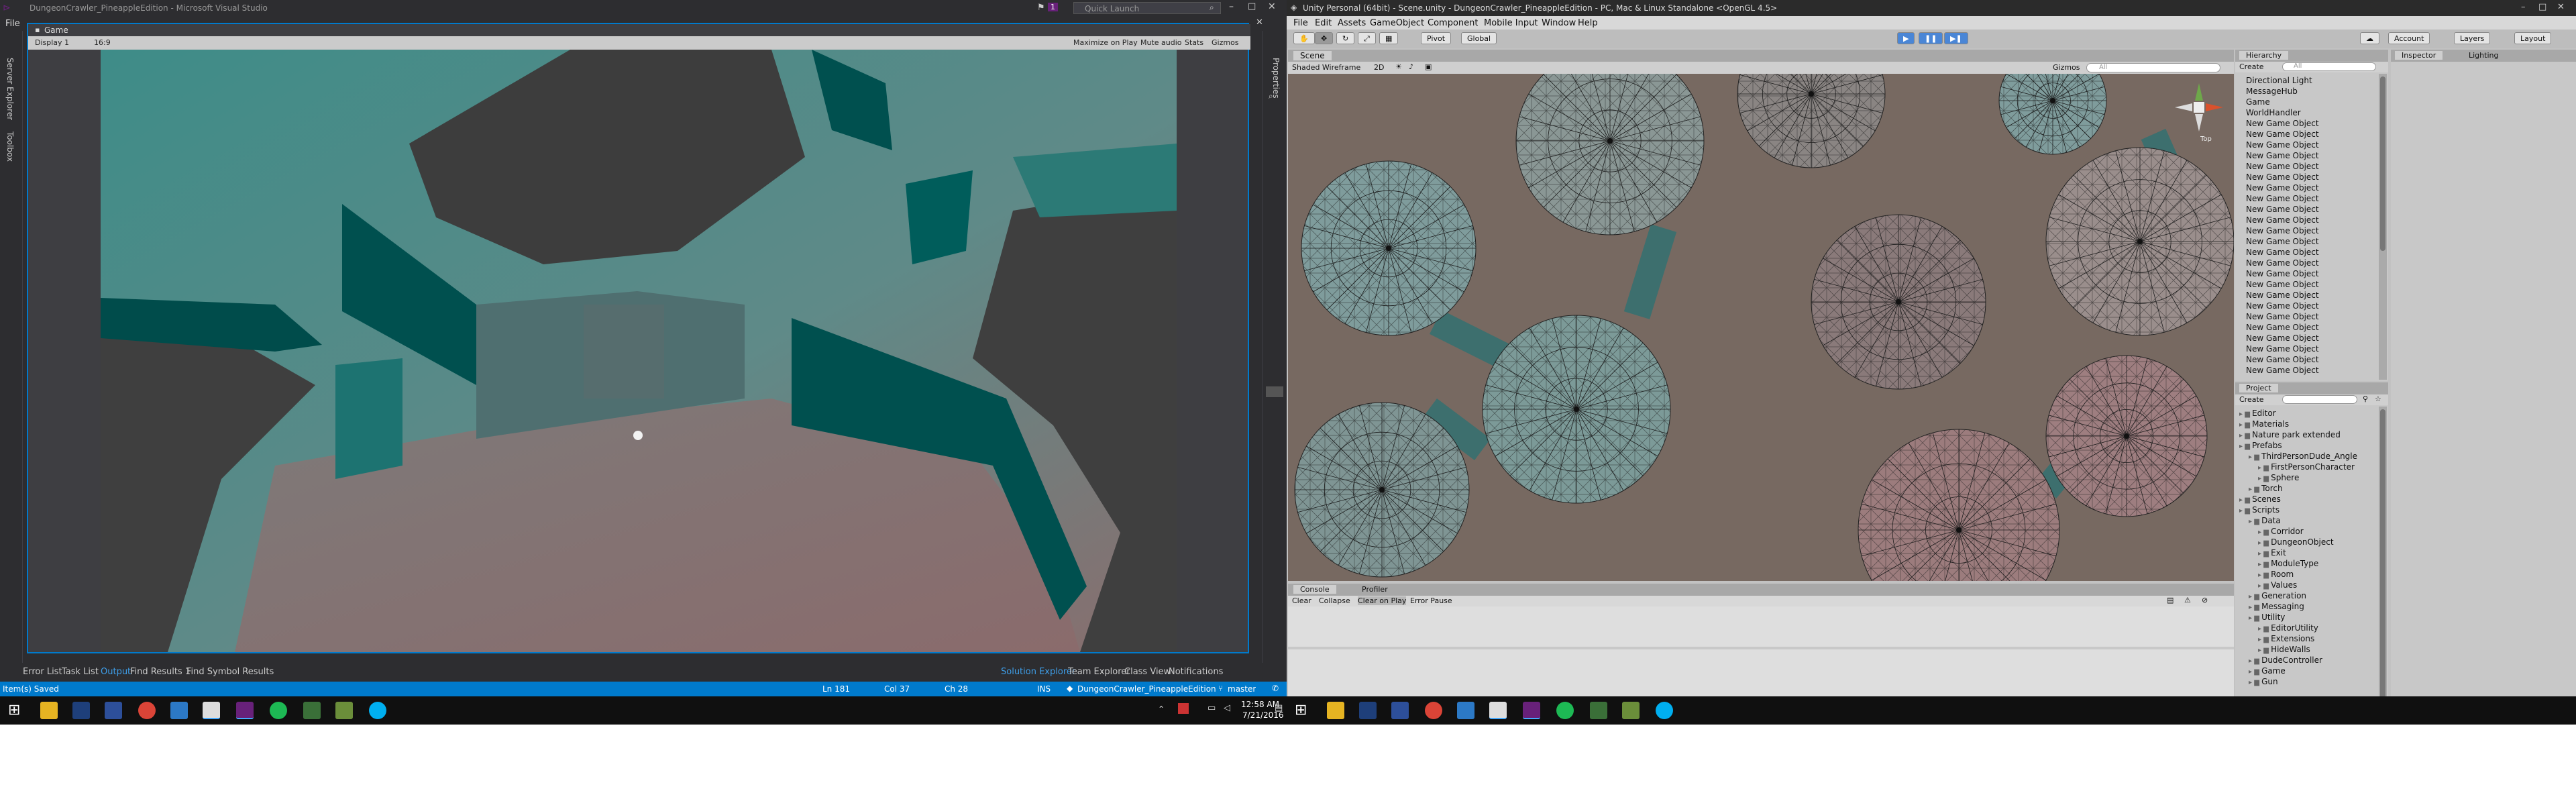  What do you see at coordinates (2308, 424) in the screenshot?
I see `project-item: ▸ ▆ Materials` at bounding box center [2308, 424].